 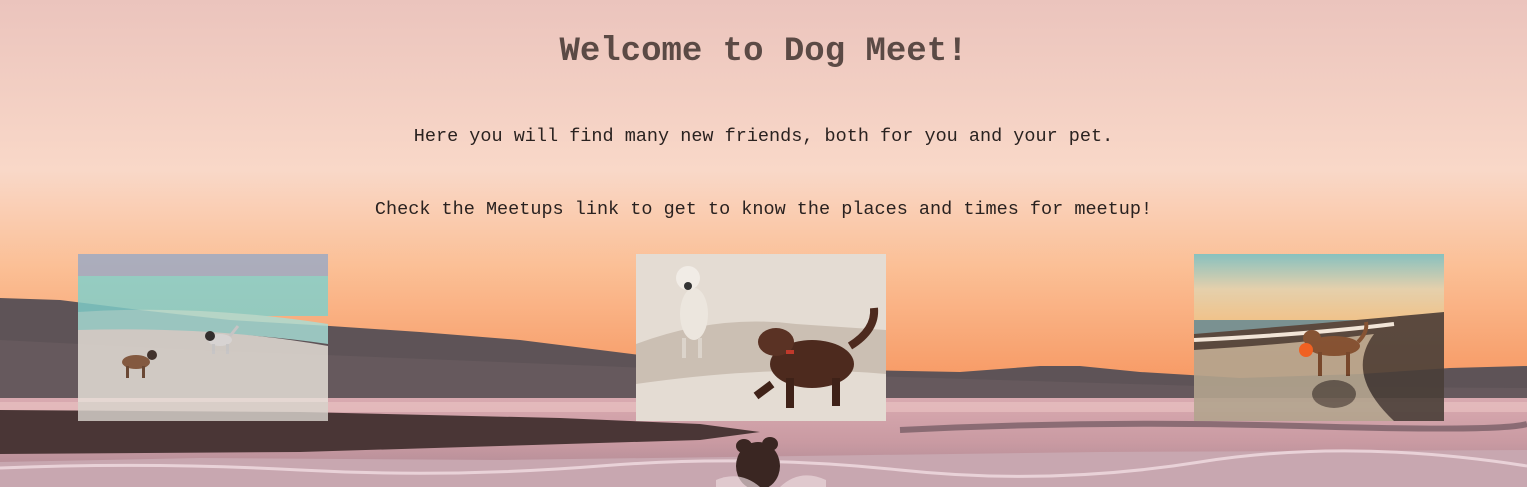 I want to click on dogs-playing-sand-photo, so click(x=761, y=337).